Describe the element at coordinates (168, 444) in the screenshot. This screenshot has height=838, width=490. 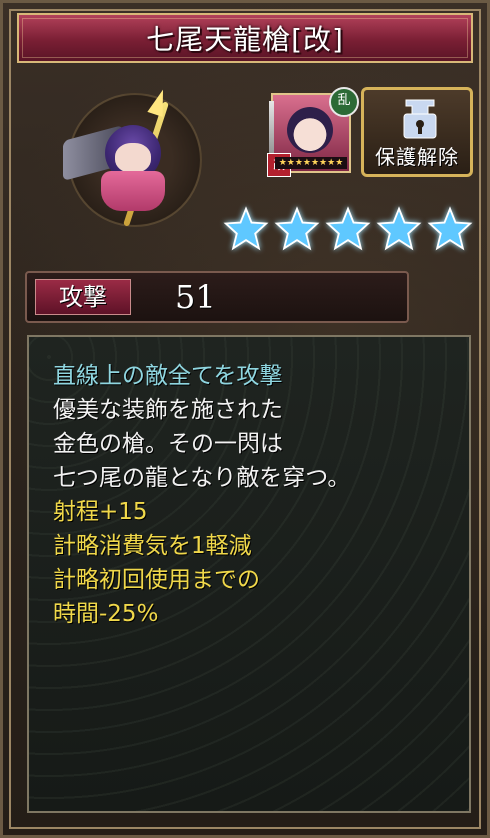
I see `description-line: 金色の槍。その一閃は` at that location.